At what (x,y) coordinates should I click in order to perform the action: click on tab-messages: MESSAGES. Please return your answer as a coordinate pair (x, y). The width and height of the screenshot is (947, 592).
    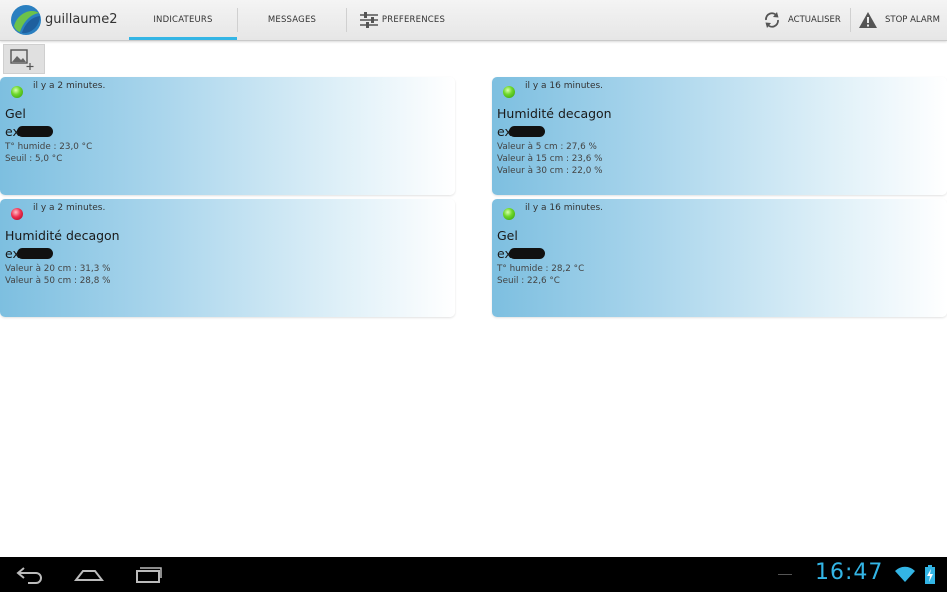
    Looking at the image, I should click on (292, 20).